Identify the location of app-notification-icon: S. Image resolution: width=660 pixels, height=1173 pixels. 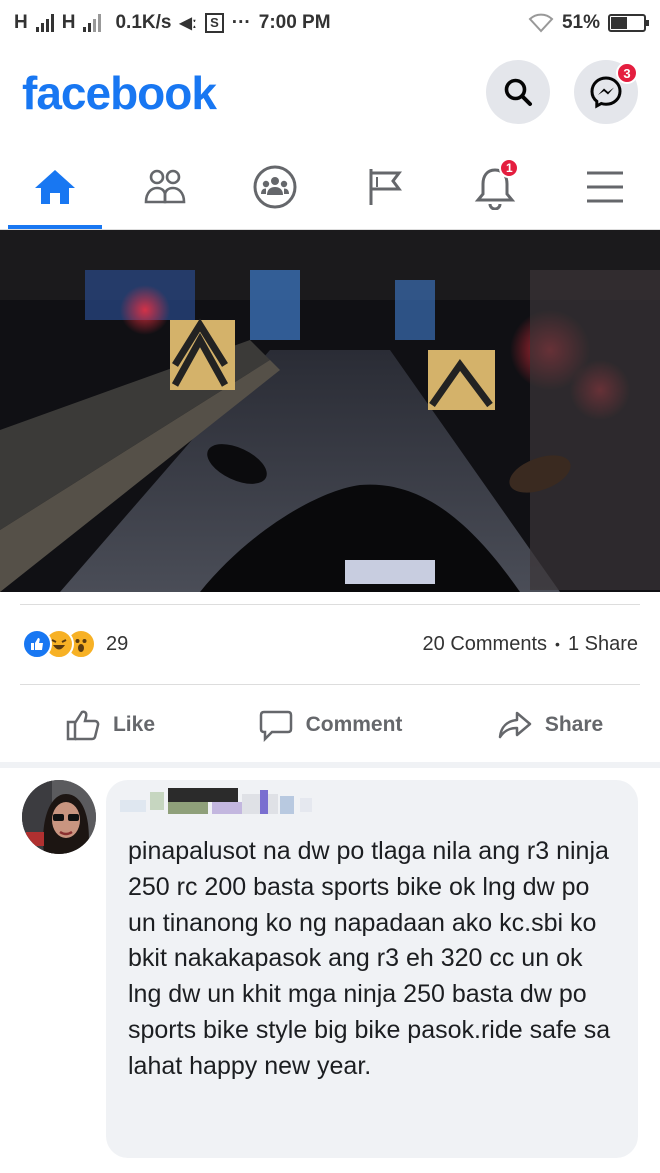
(214, 23).